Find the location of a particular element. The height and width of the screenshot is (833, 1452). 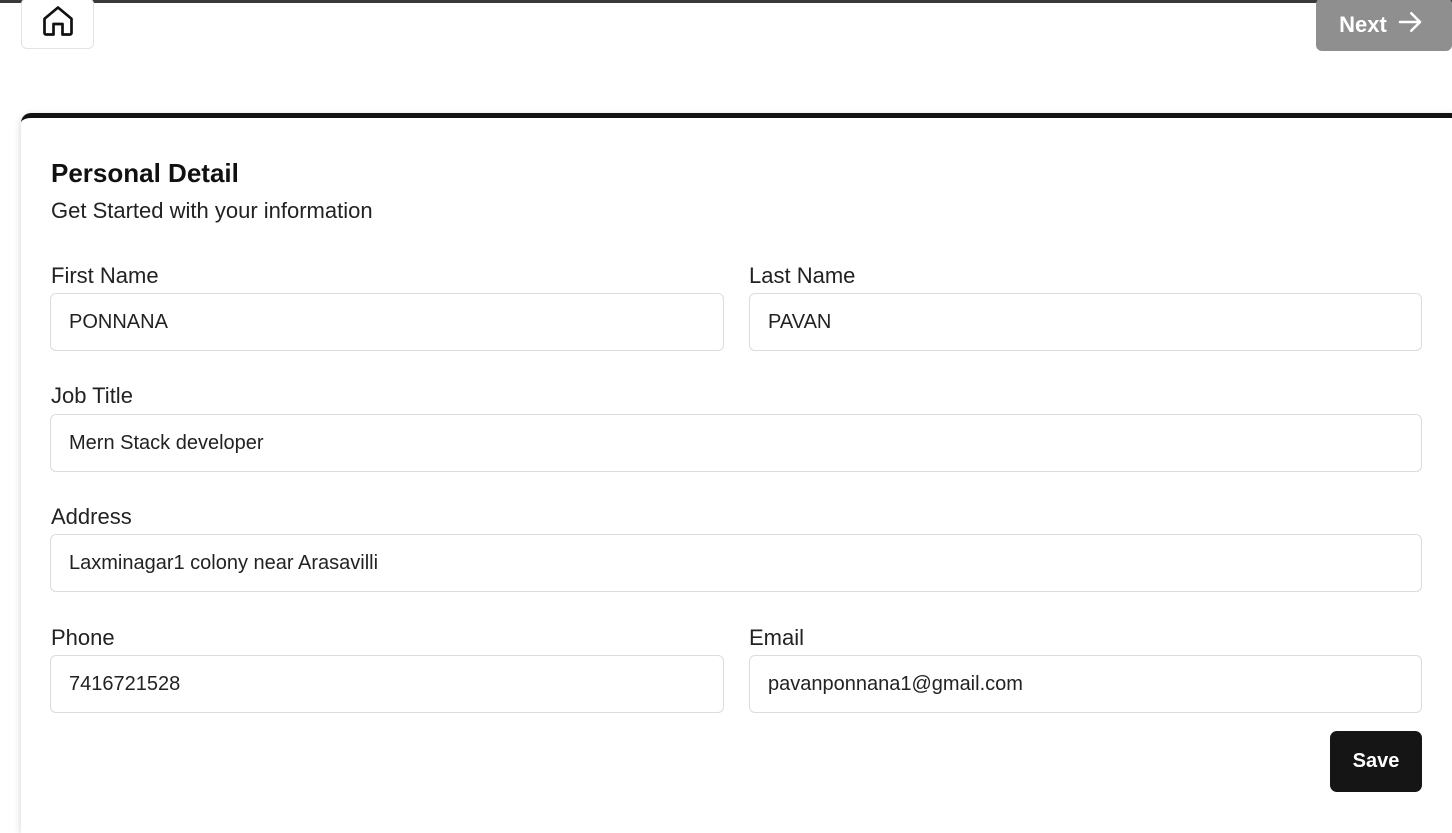

last-name-input is located at coordinates (1085, 322).